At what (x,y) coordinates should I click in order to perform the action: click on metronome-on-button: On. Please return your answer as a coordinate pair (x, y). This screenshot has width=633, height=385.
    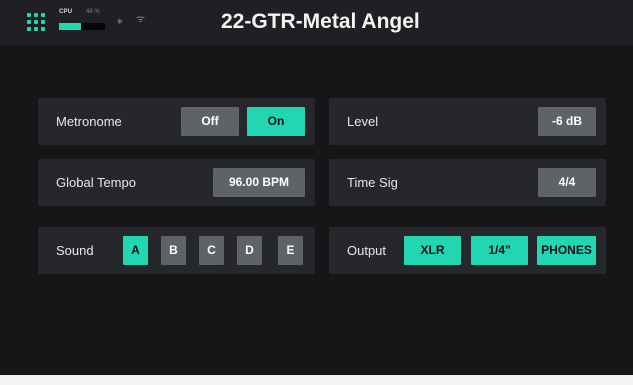
    Looking at the image, I should click on (276, 121).